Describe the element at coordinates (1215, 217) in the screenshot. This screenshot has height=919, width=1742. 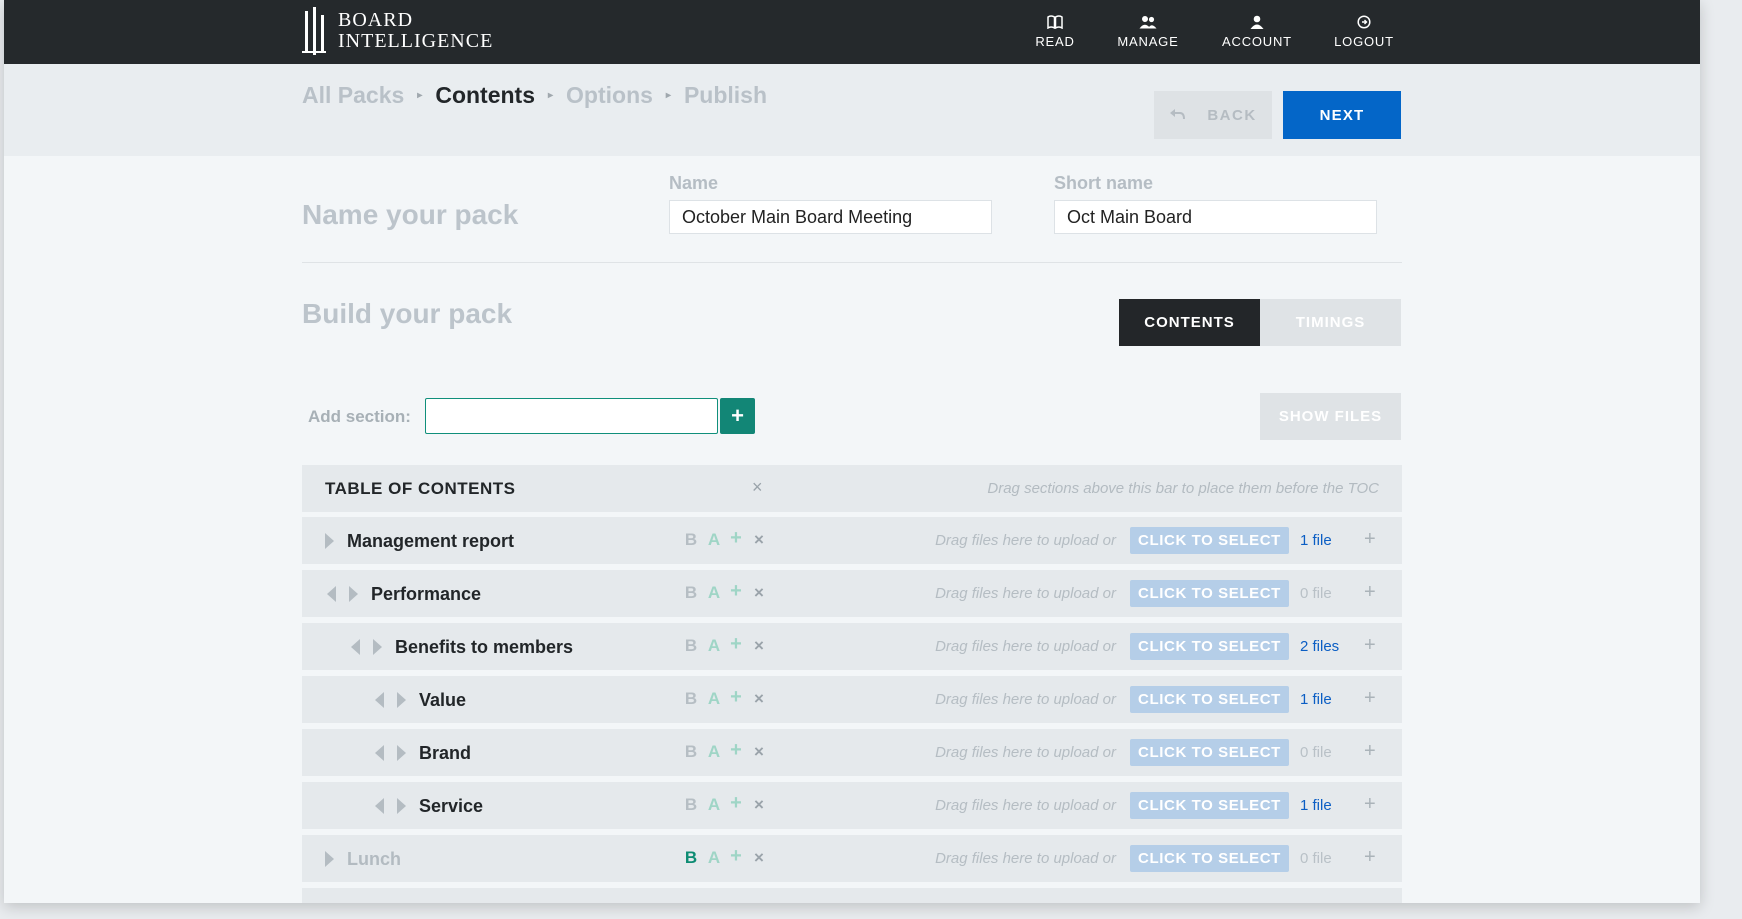
I see `short-name-input` at that location.